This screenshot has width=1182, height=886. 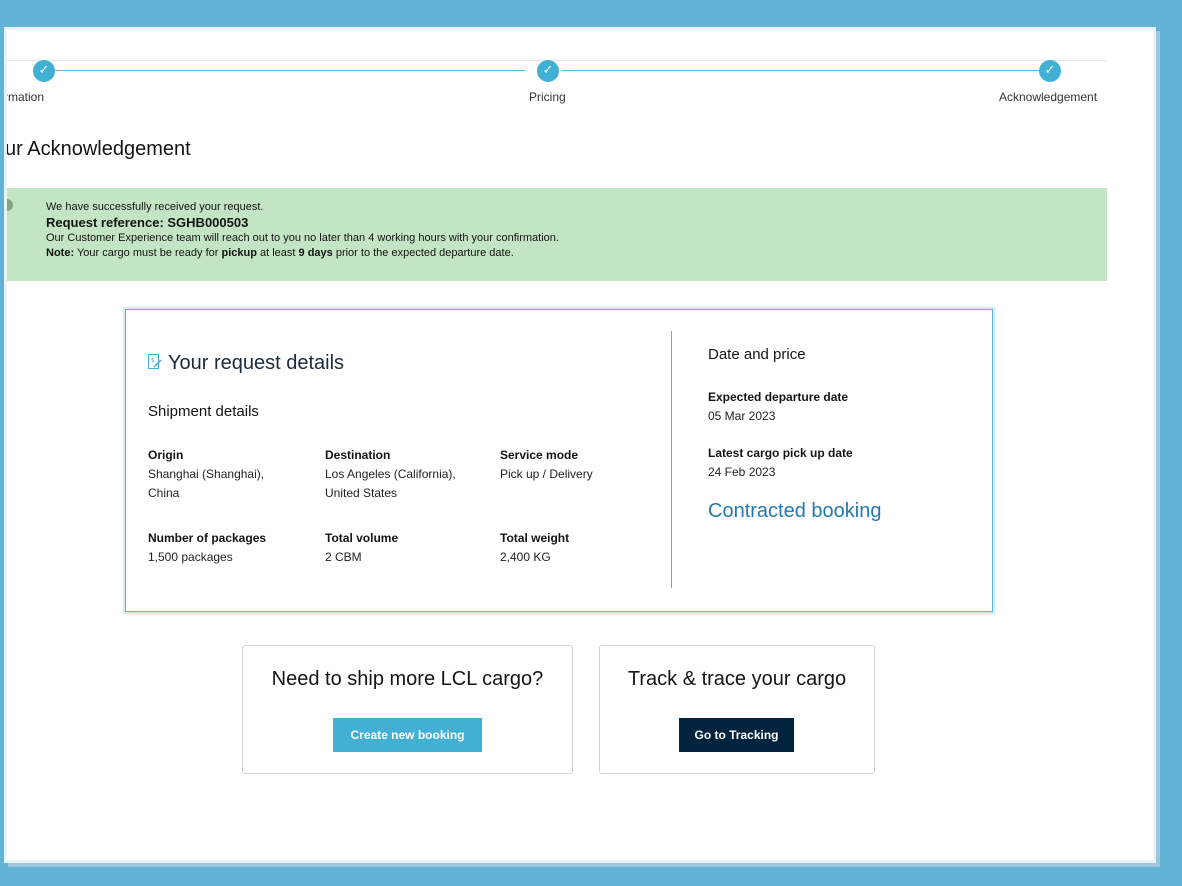 I want to click on field-value: 24 Feb 2023, so click(x=742, y=472).